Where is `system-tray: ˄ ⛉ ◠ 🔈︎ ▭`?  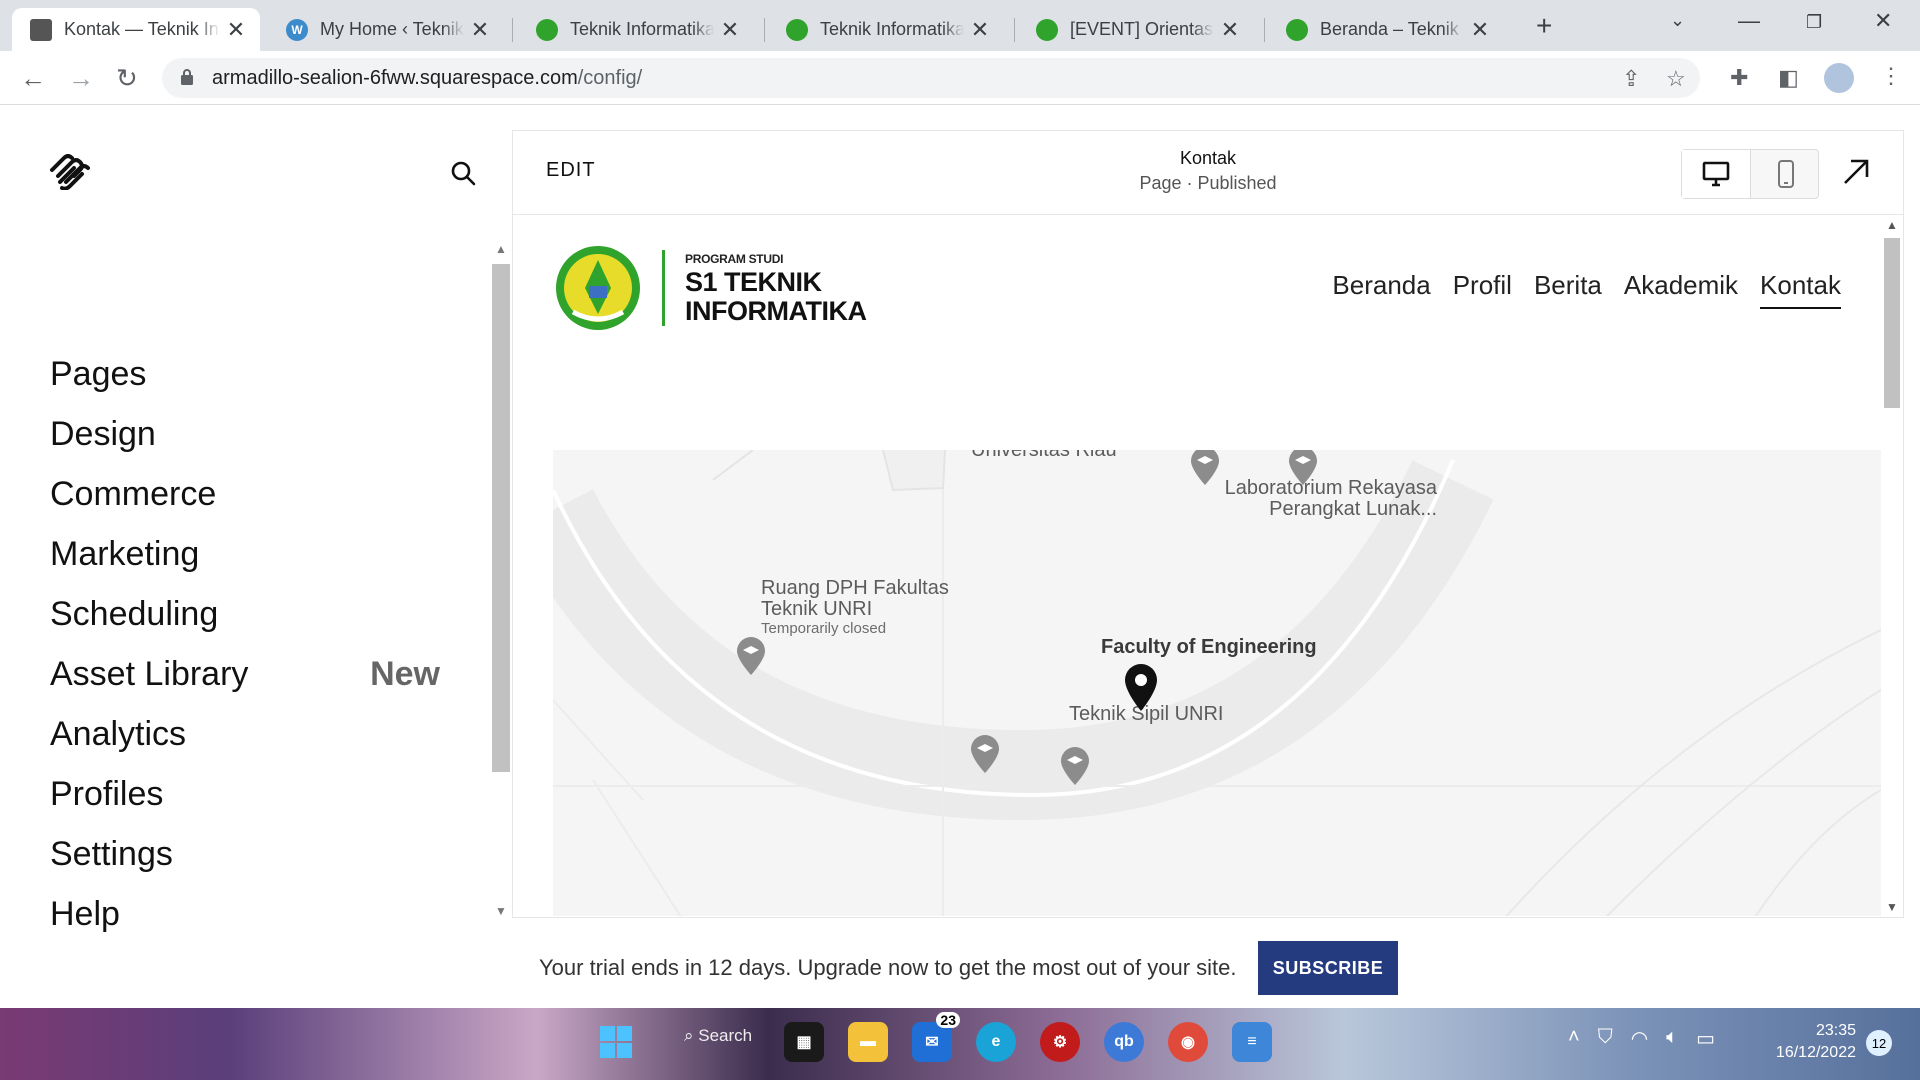
system-tray: ˄ ⛉ ◠ 🔈︎ ▭ is located at coordinates (1641, 1038).